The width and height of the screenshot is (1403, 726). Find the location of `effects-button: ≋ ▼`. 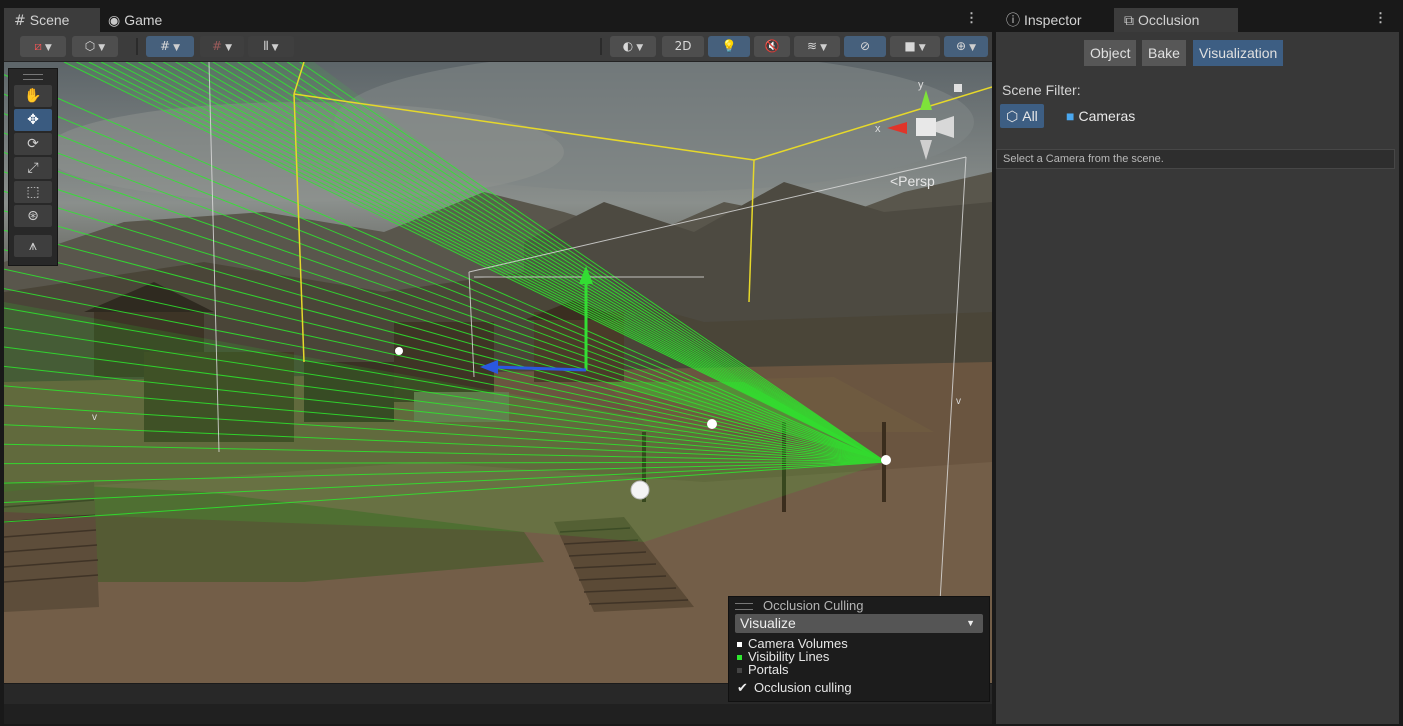

effects-button: ≋ ▼ is located at coordinates (817, 46).